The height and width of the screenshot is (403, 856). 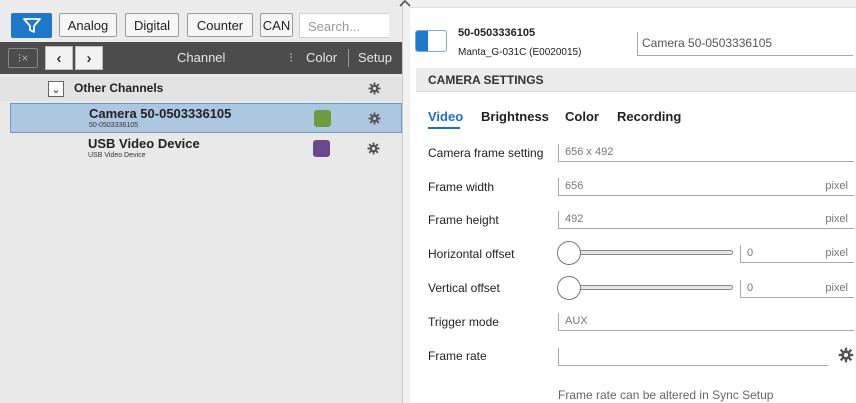 I want to click on clear-selection-button: ⁝×, so click(x=23, y=58).